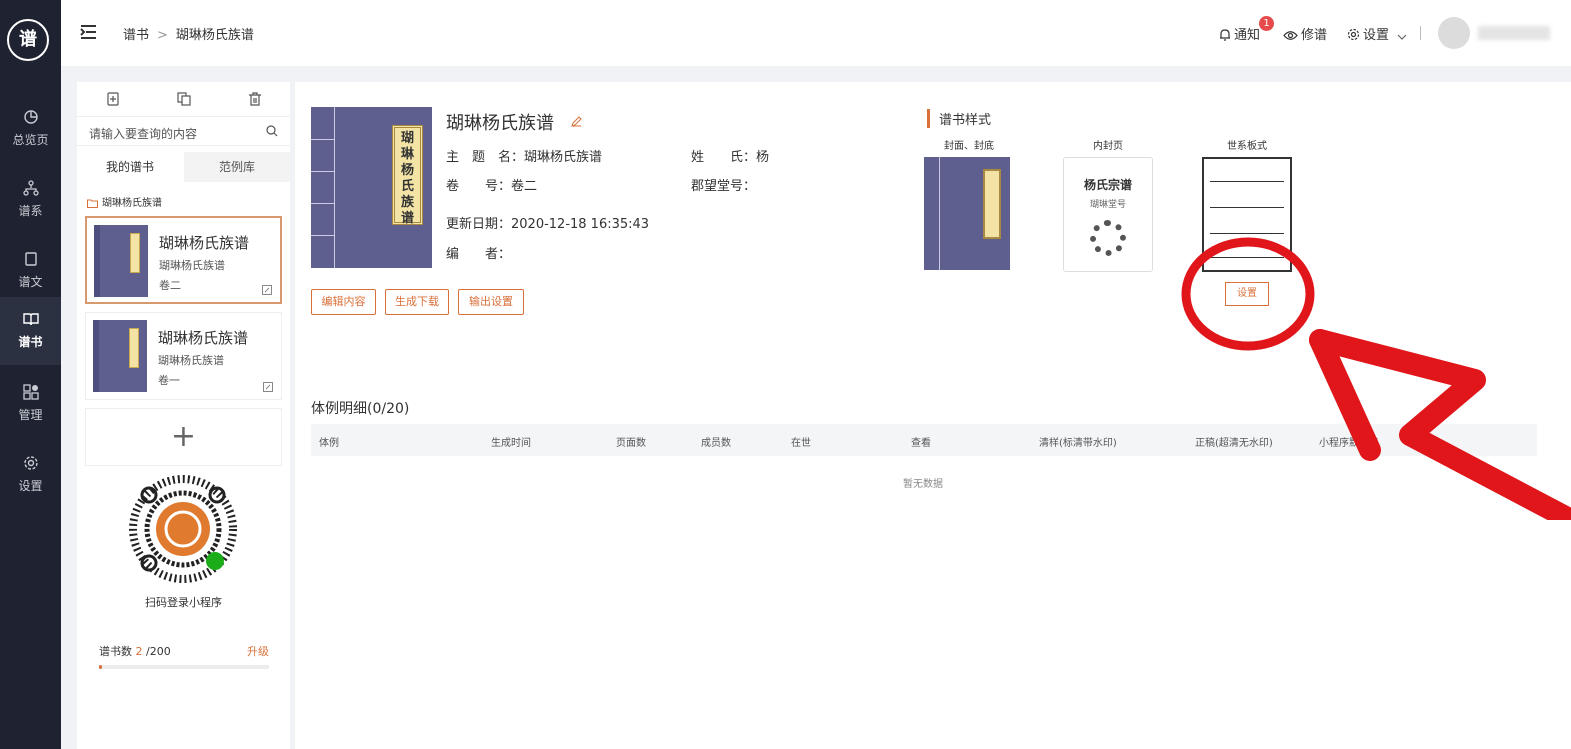 Image resolution: width=1571 pixels, height=749 pixels. What do you see at coordinates (88, 32) in the screenshot?
I see `menu-toggle-icon` at bounding box center [88, 32].